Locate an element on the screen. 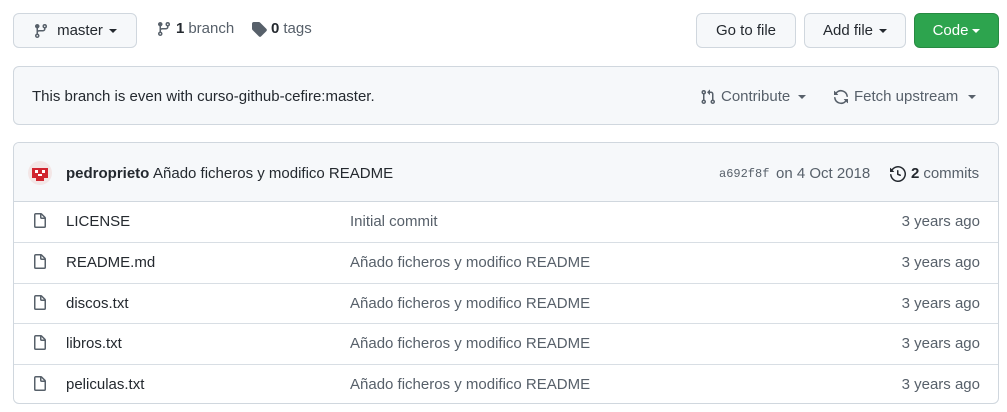  tags-count: 0 is located at coordinates (275, 28).